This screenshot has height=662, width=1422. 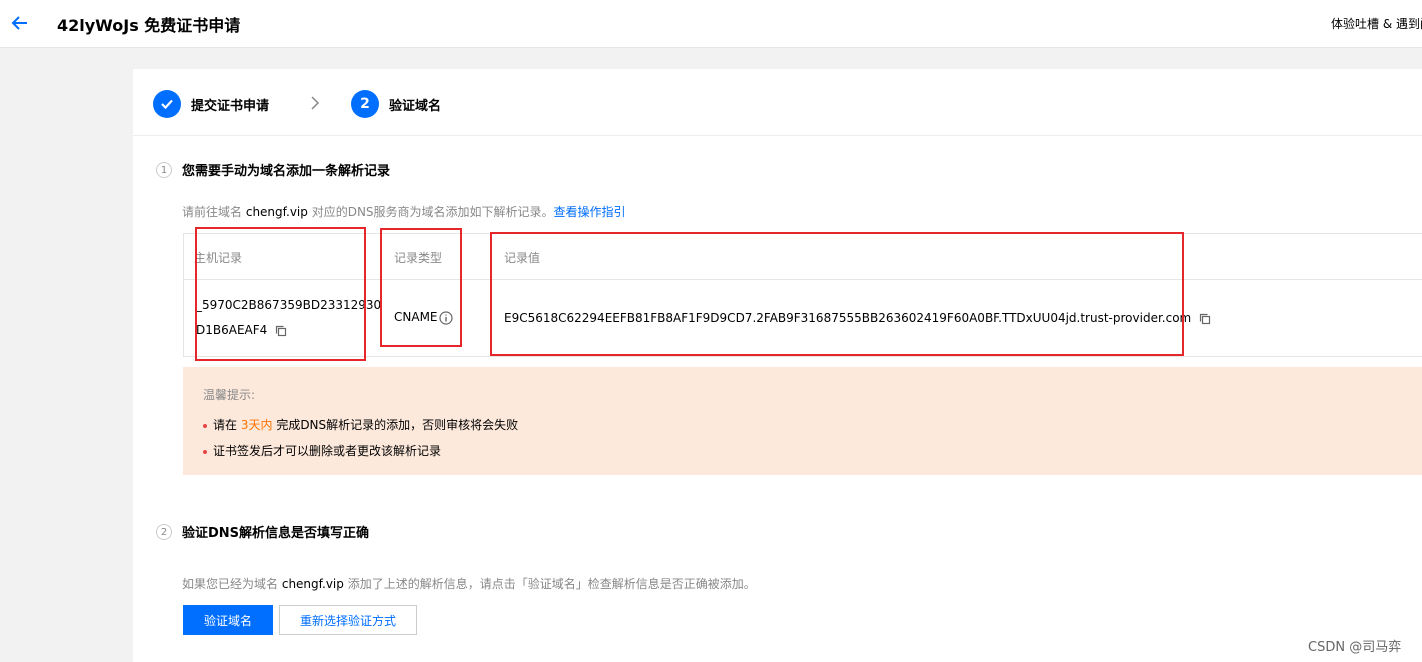 What do you see at coordinates (1355, 647) in the screenshot?
I see `watermark: CSDN @司马弈` at bounding box center [1355, 647].